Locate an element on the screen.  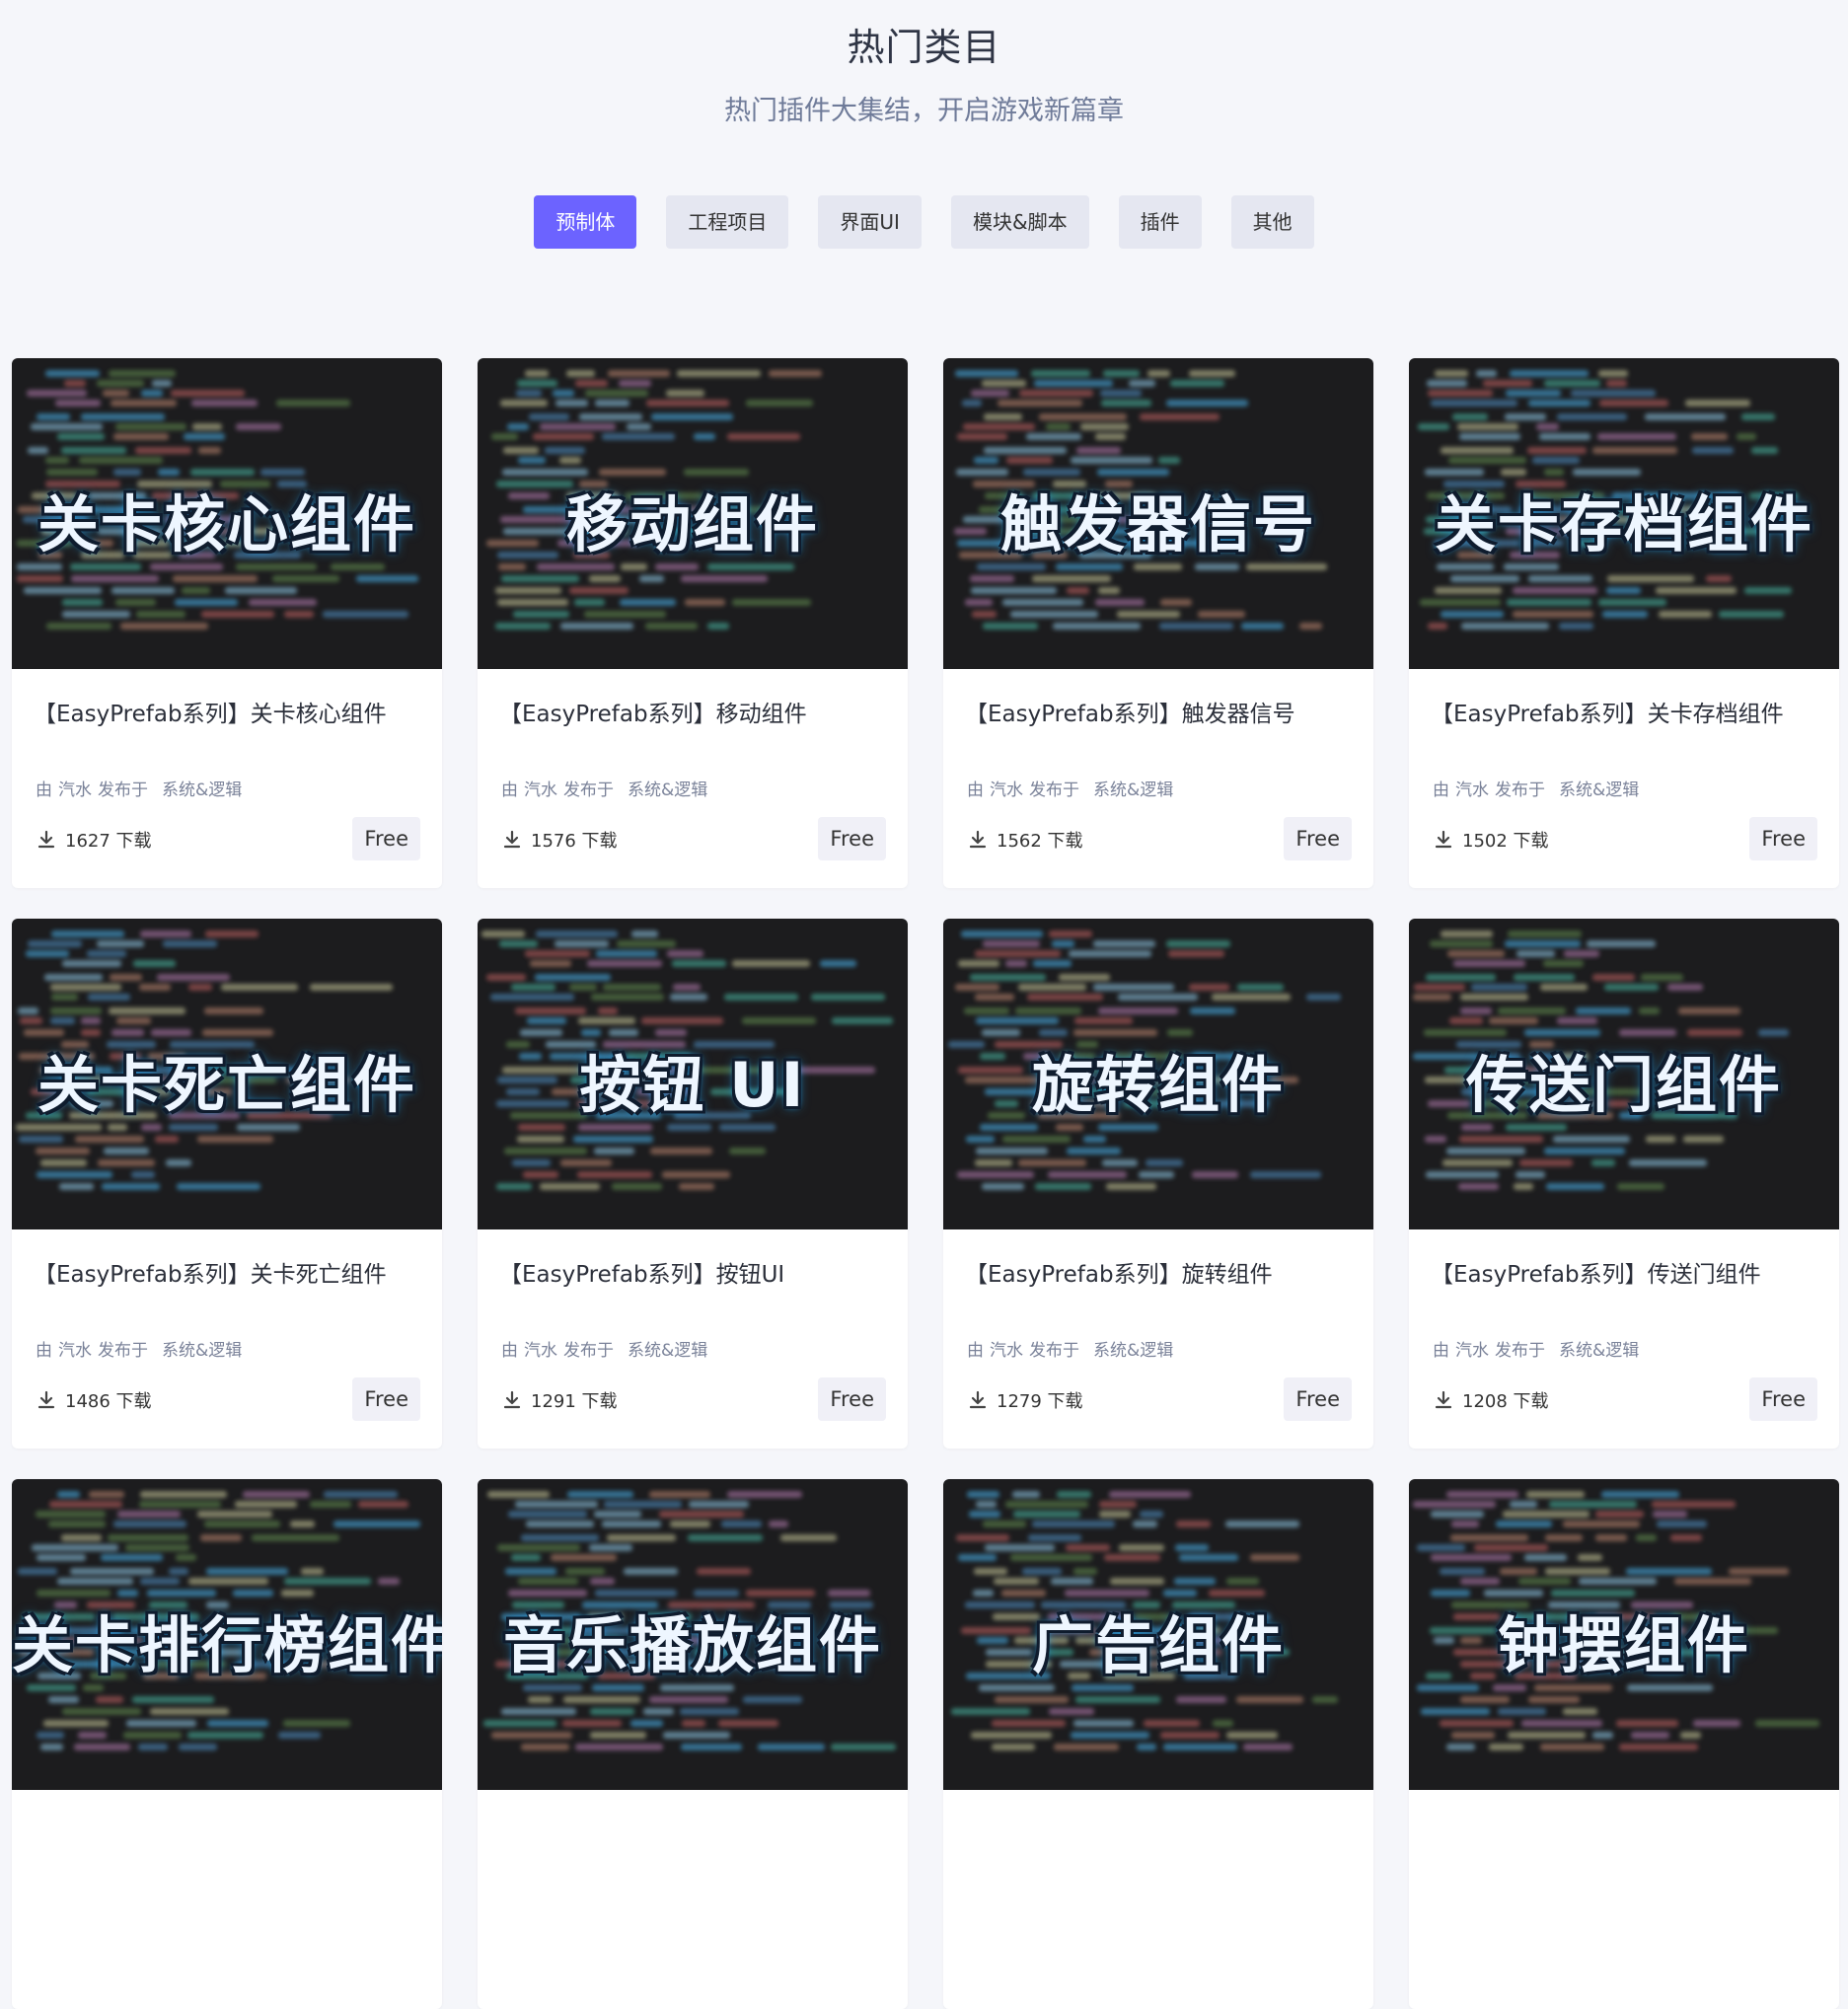
download-count: 1486 下载 is located at coordinates (94, 1400).